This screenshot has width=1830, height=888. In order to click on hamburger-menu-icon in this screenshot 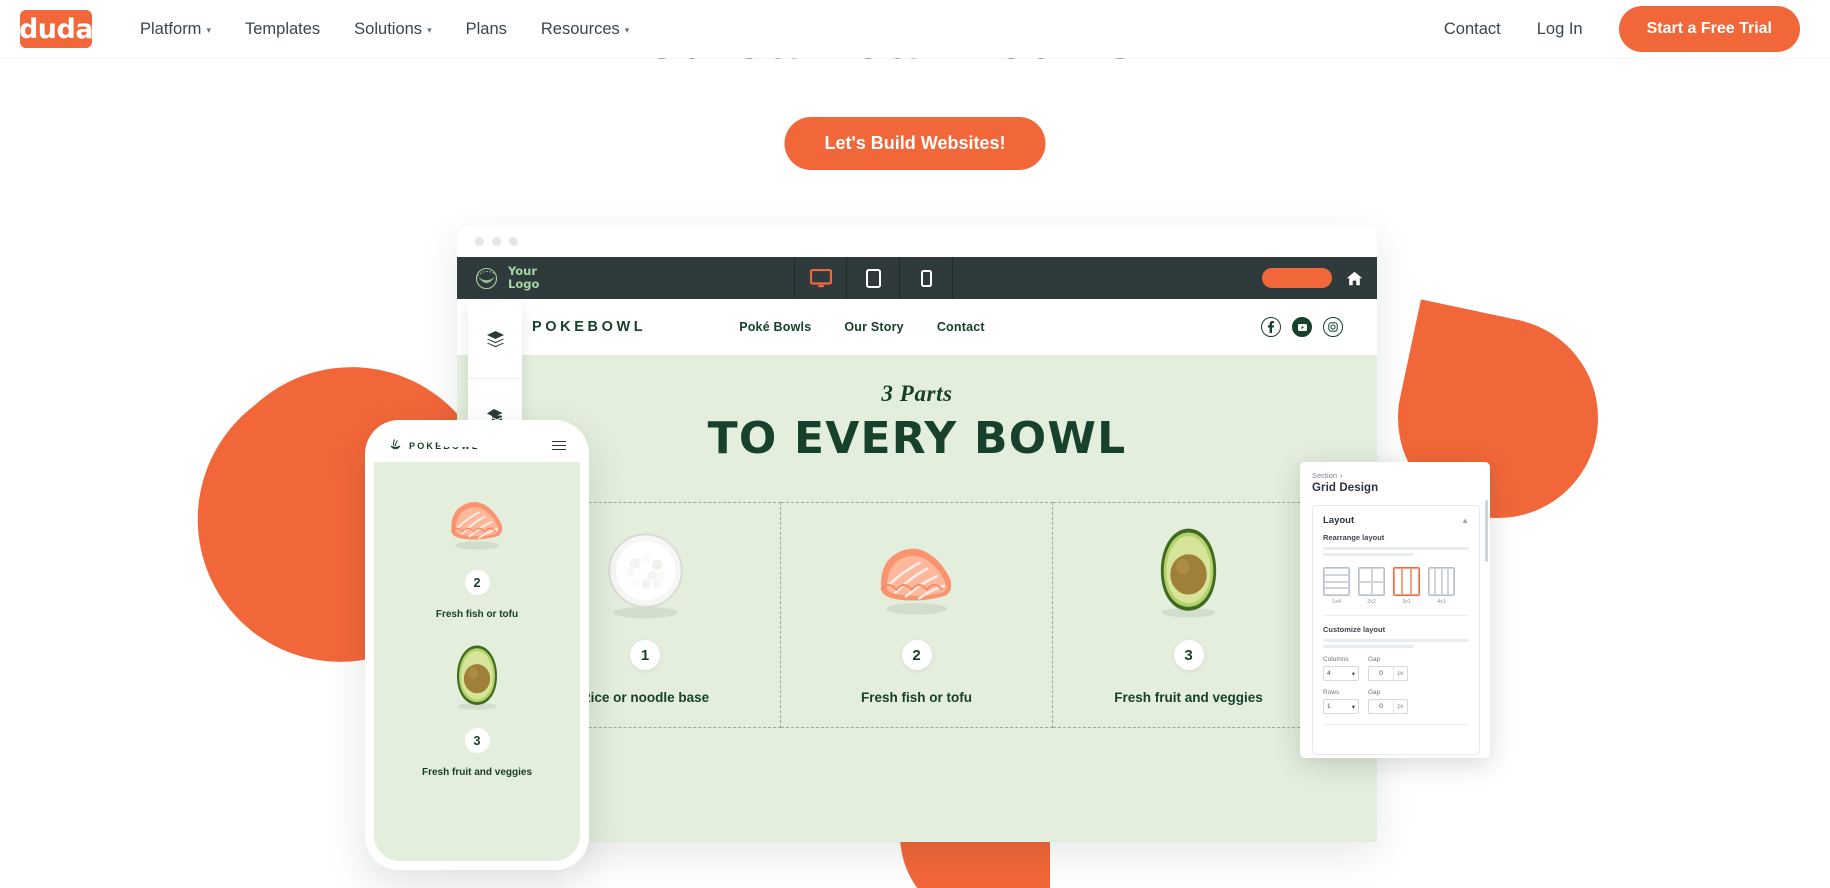, I will do `click(559, 445)`.